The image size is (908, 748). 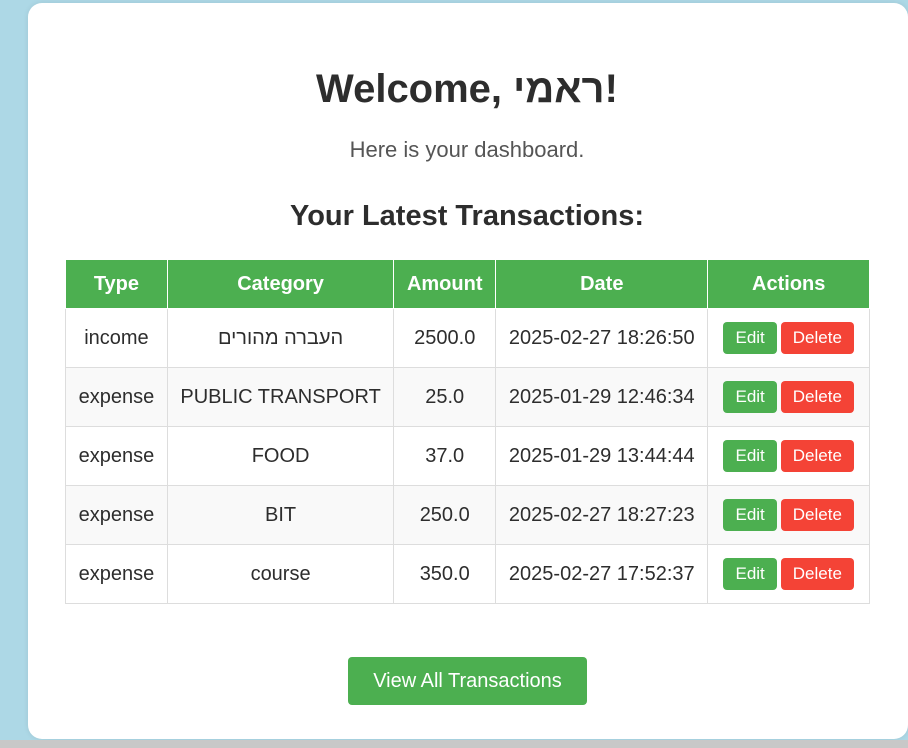 What do you see at coordinates (280, 574) in the screenshot?
I see `cell-category: course` at bounding box center [280, 574].